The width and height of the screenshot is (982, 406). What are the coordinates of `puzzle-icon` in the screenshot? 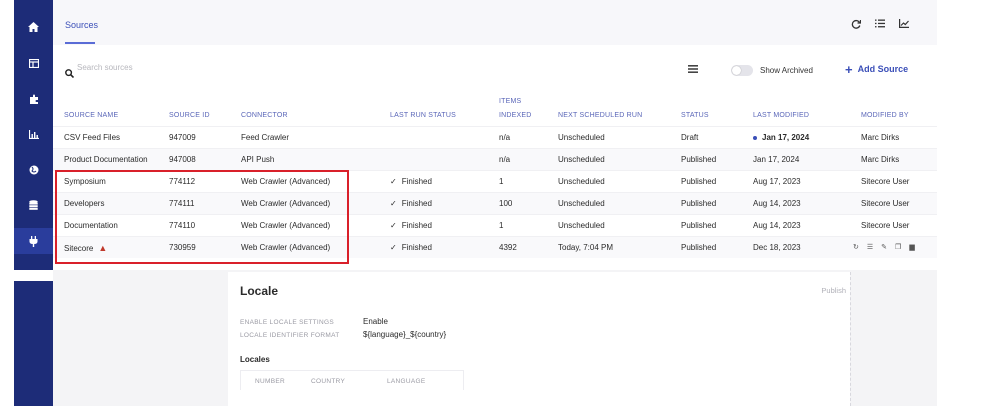 It's located at (33, 99).